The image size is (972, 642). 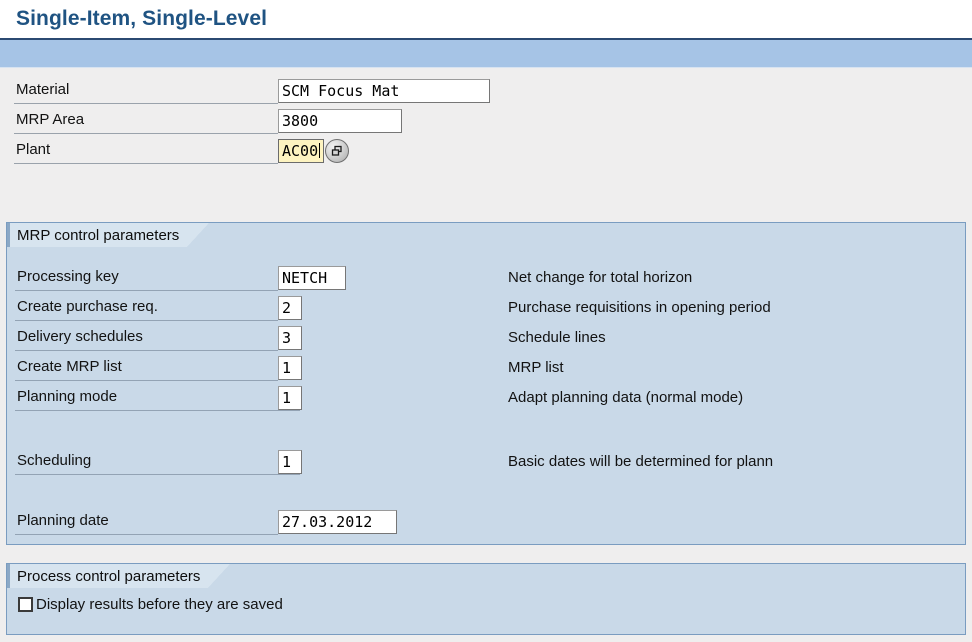 What do you see at coordinates (639, 307) in the screenshot?
I see `description-create-purchase-req: Purchase requisitions in opening period` at bounding box center [639, 307].